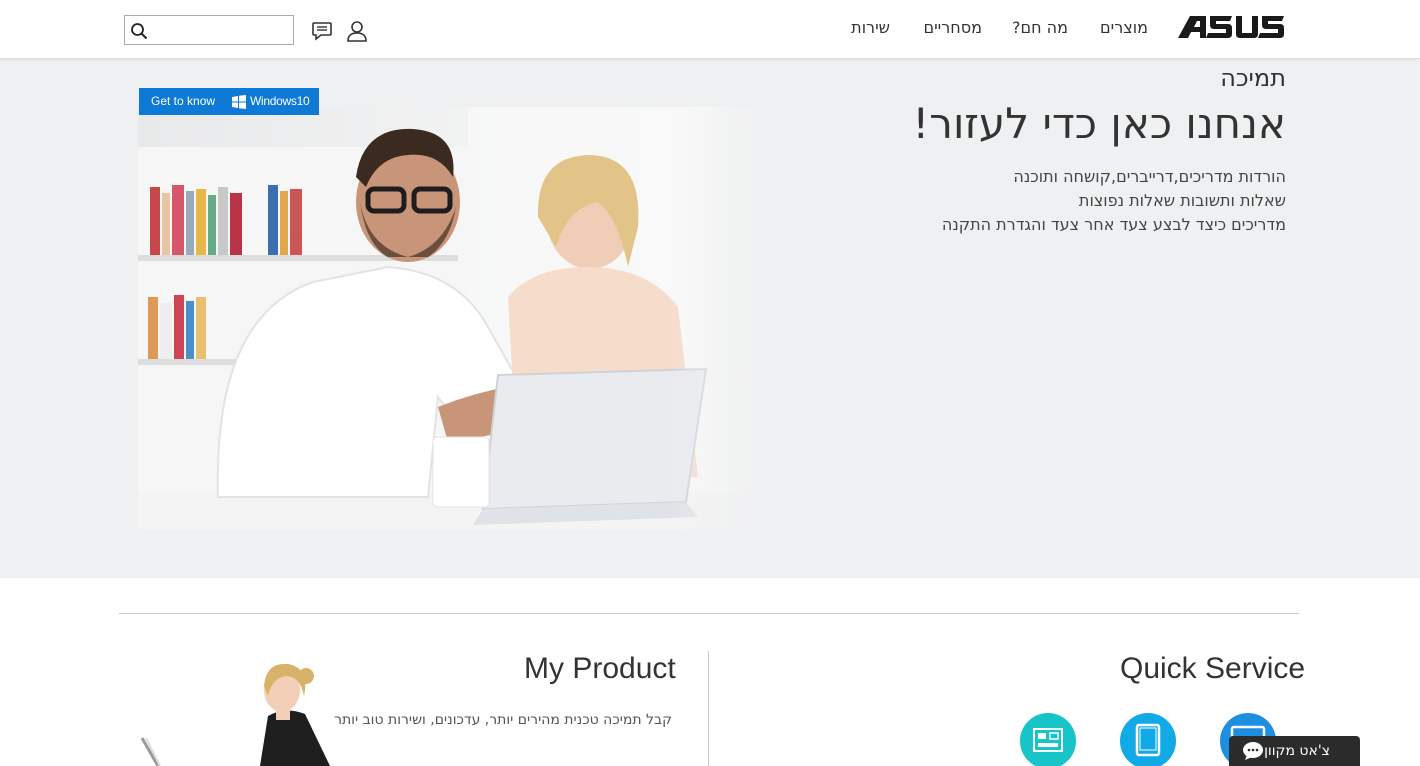 The image size is (1420, 766). I want to click on hero-line-faq: שאלות ותשובות שאלות נפוצות, so click(1182, 200).